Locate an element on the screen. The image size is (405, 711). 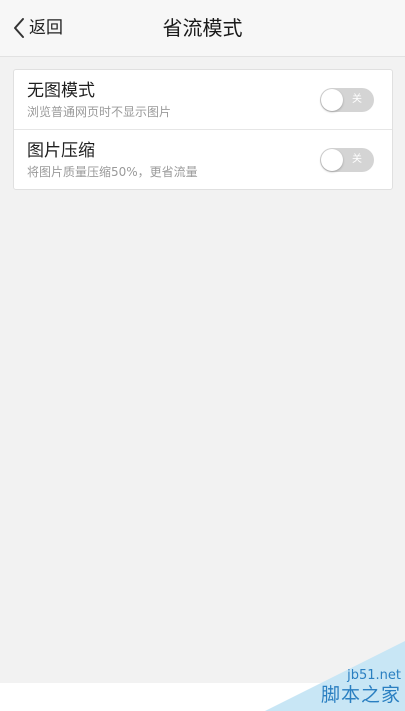
image-compression-toggle: 关 is located at coordinates (347, 160).